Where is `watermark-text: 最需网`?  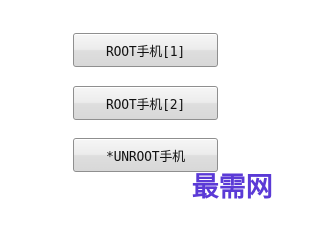 watermark-text: 最需网 is located at coordinates (232, 187).